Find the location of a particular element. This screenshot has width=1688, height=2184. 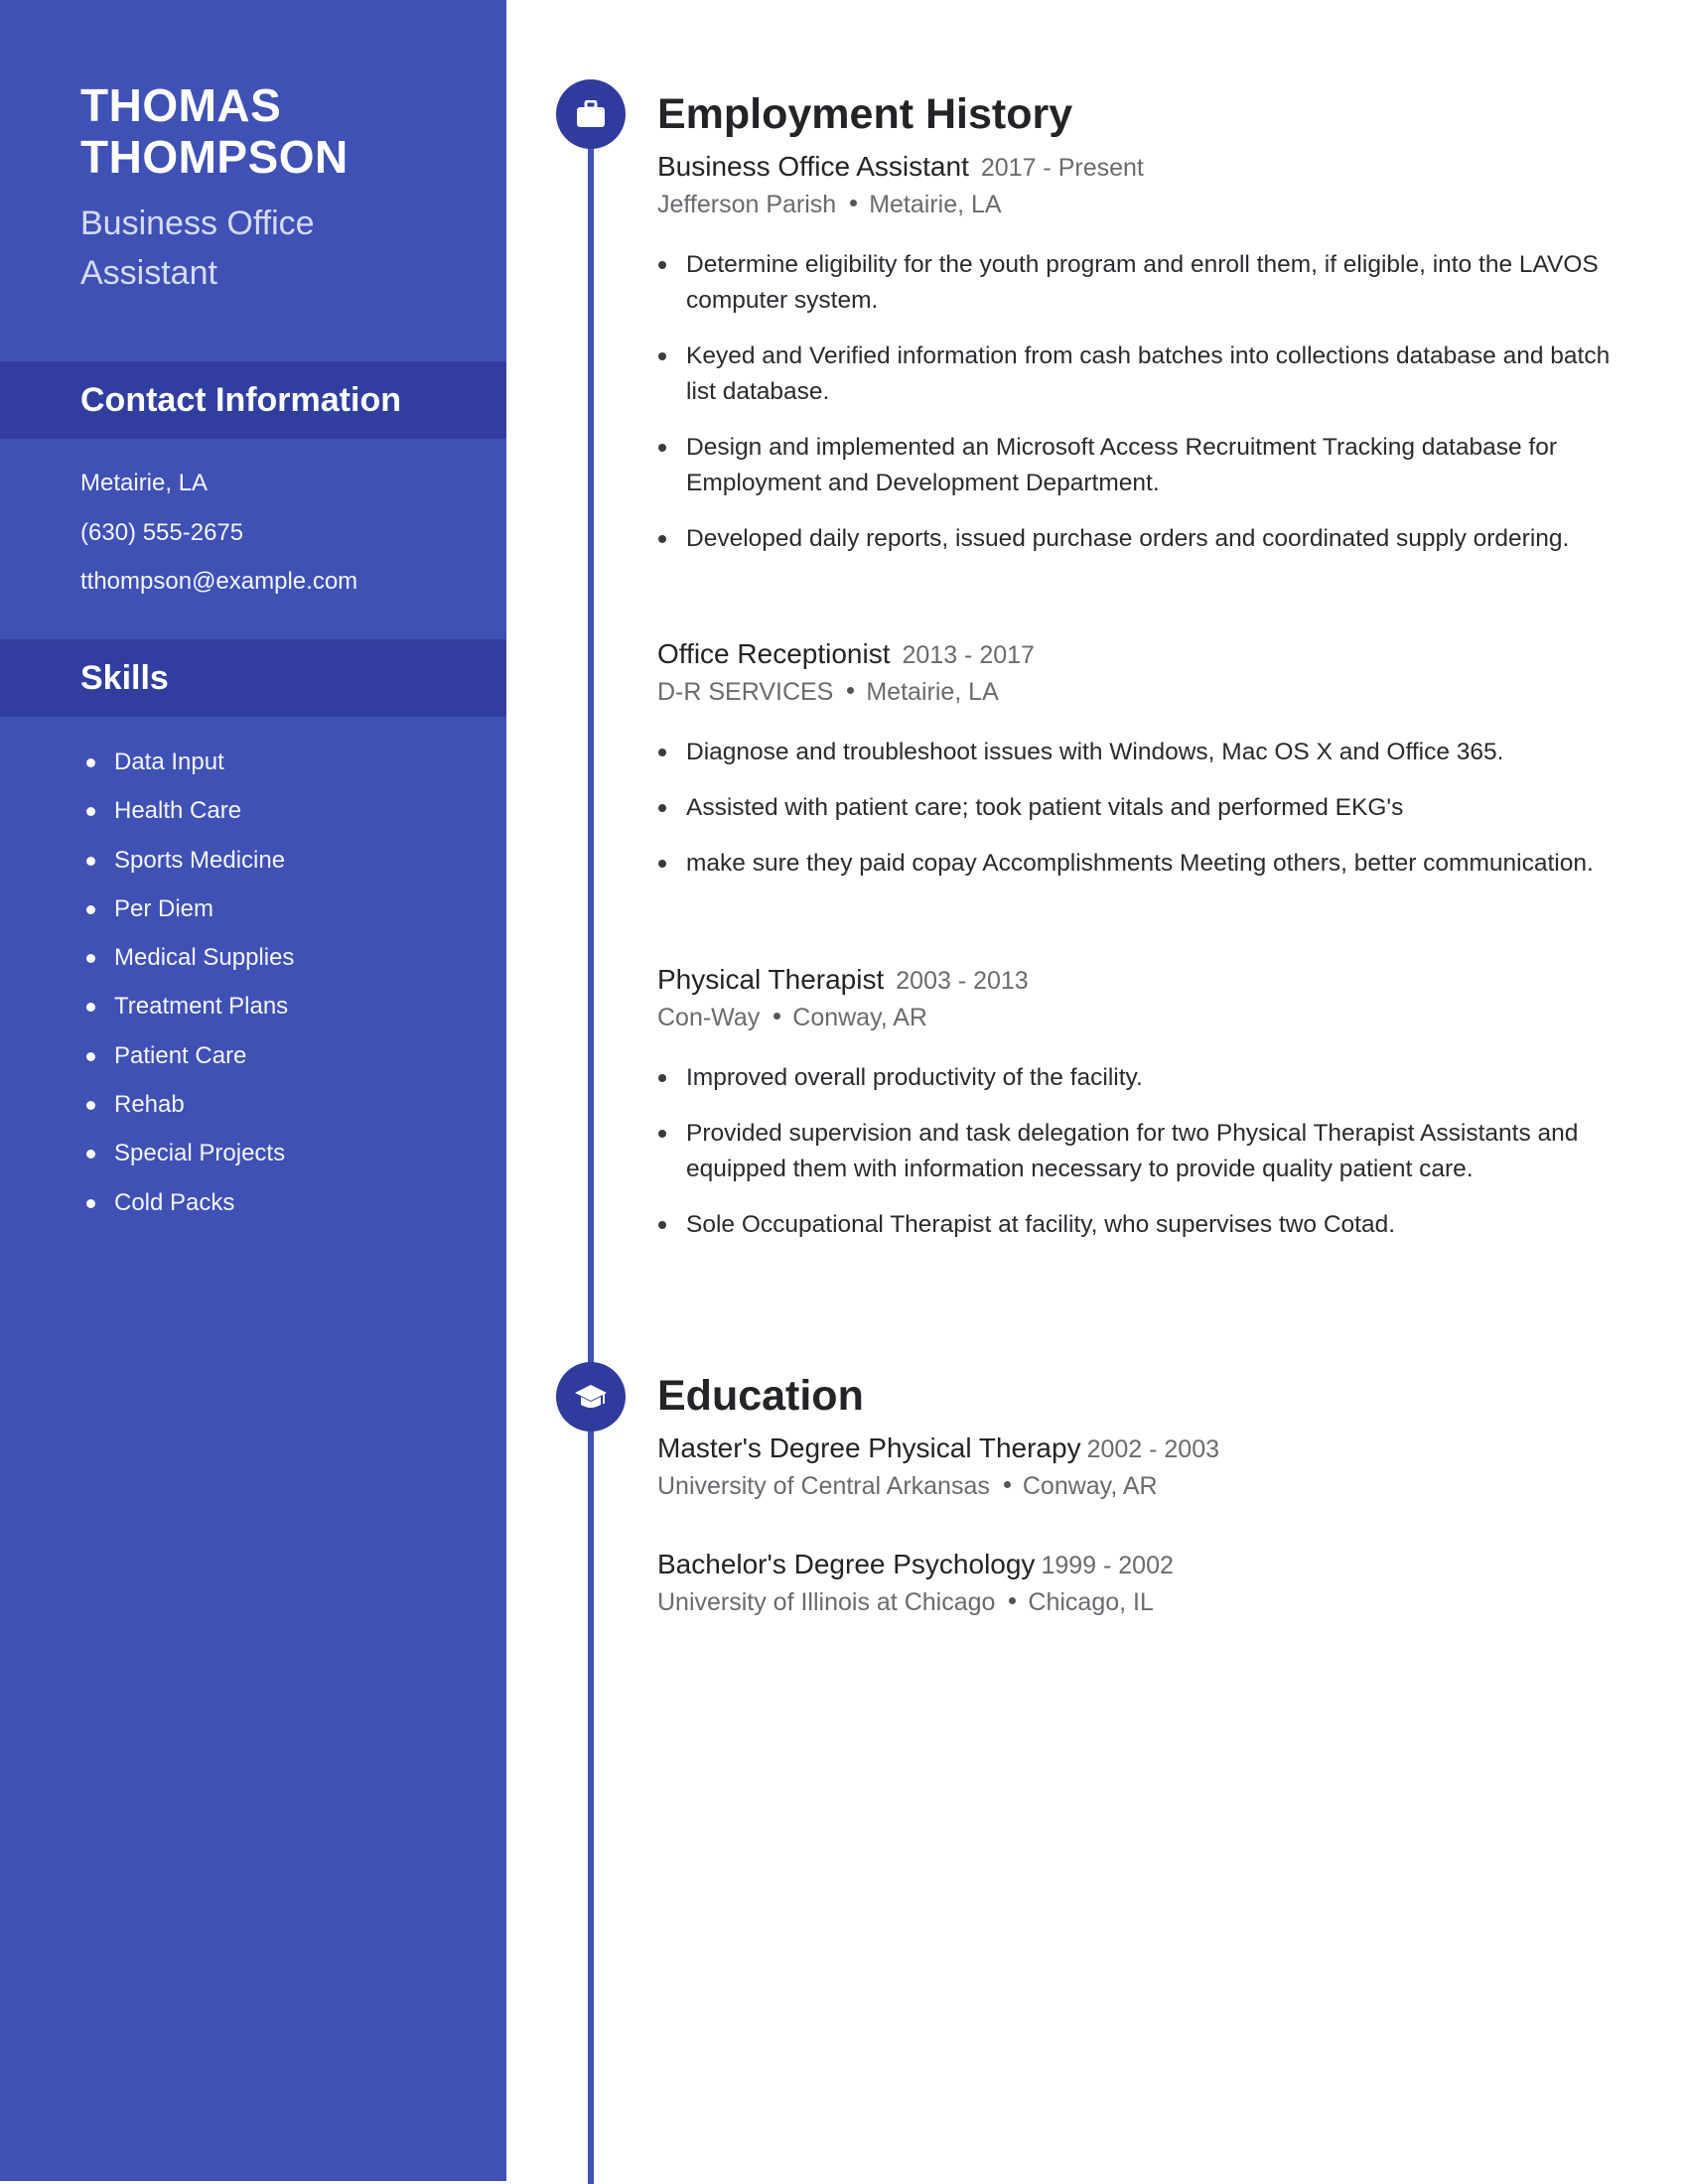

skills-heading-band: Skills is located at coordinates (253, 678).